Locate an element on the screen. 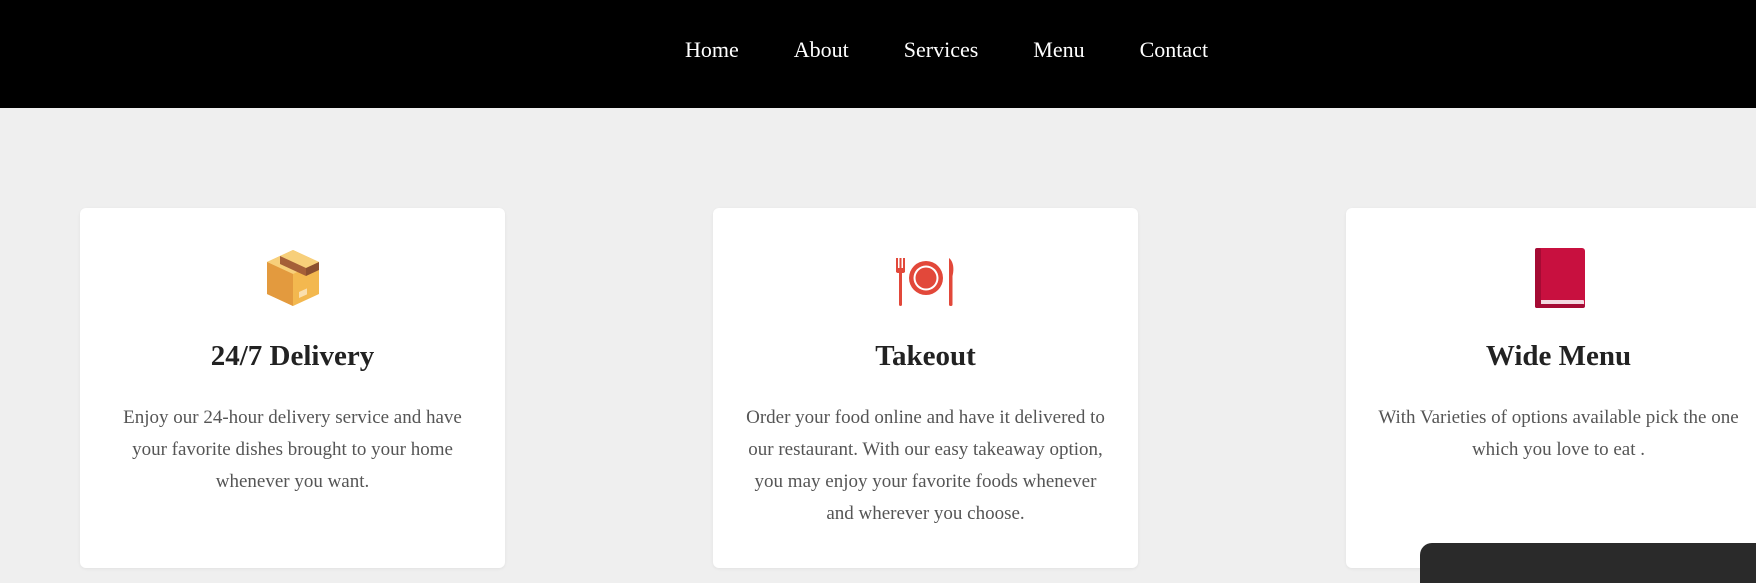  nav-item-menu: Menu is located at coordinates (1058, 50).